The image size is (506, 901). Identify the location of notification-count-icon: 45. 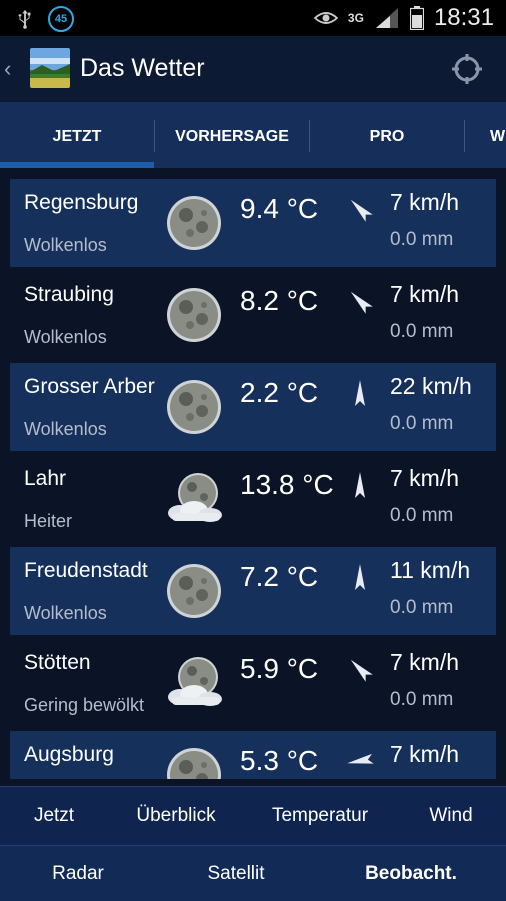
(61, 19).